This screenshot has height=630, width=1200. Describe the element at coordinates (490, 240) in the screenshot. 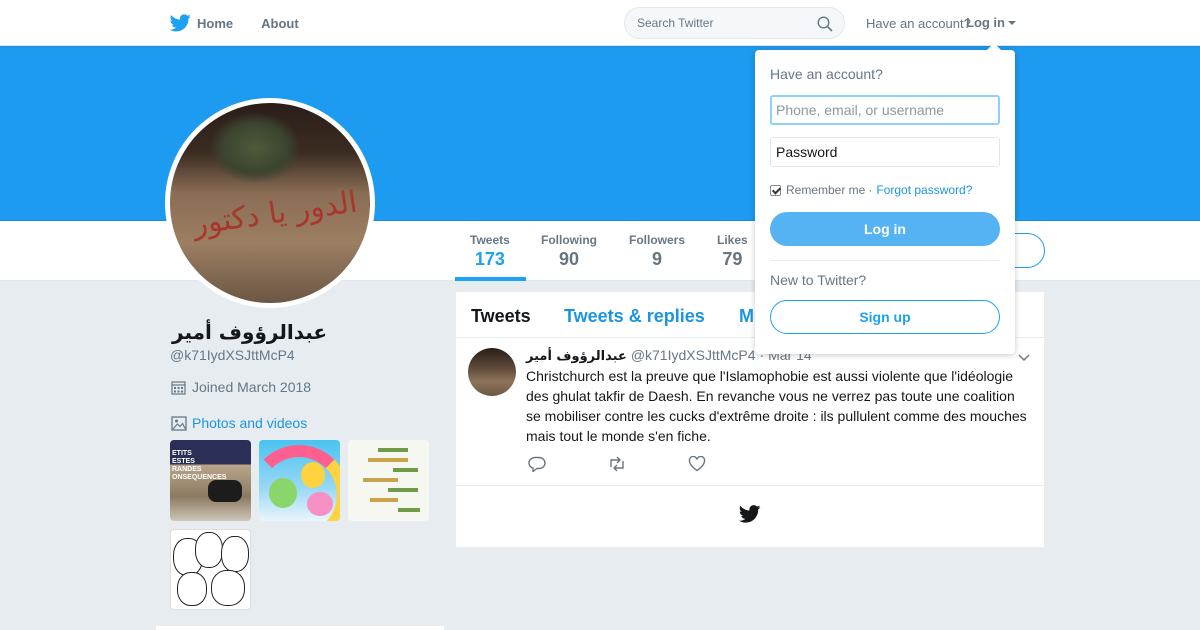

I see `stat-label: Tweets` at that location.